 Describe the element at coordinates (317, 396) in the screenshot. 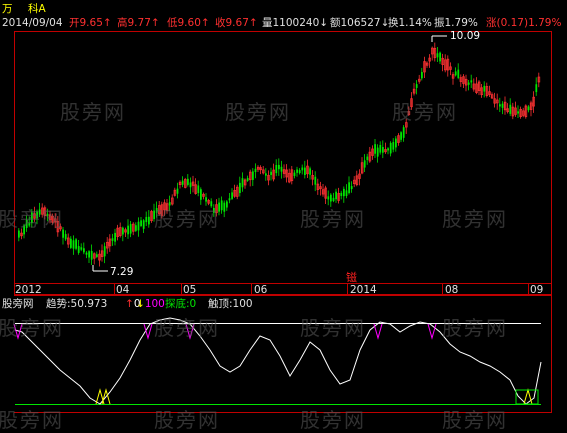

I see `bottom-touch-marks` at that location.